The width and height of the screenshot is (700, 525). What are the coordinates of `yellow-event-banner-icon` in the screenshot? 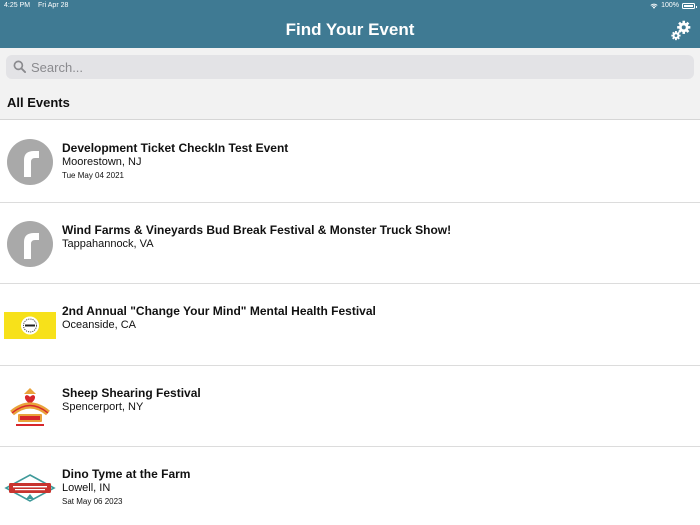 It's located at (30, 325).